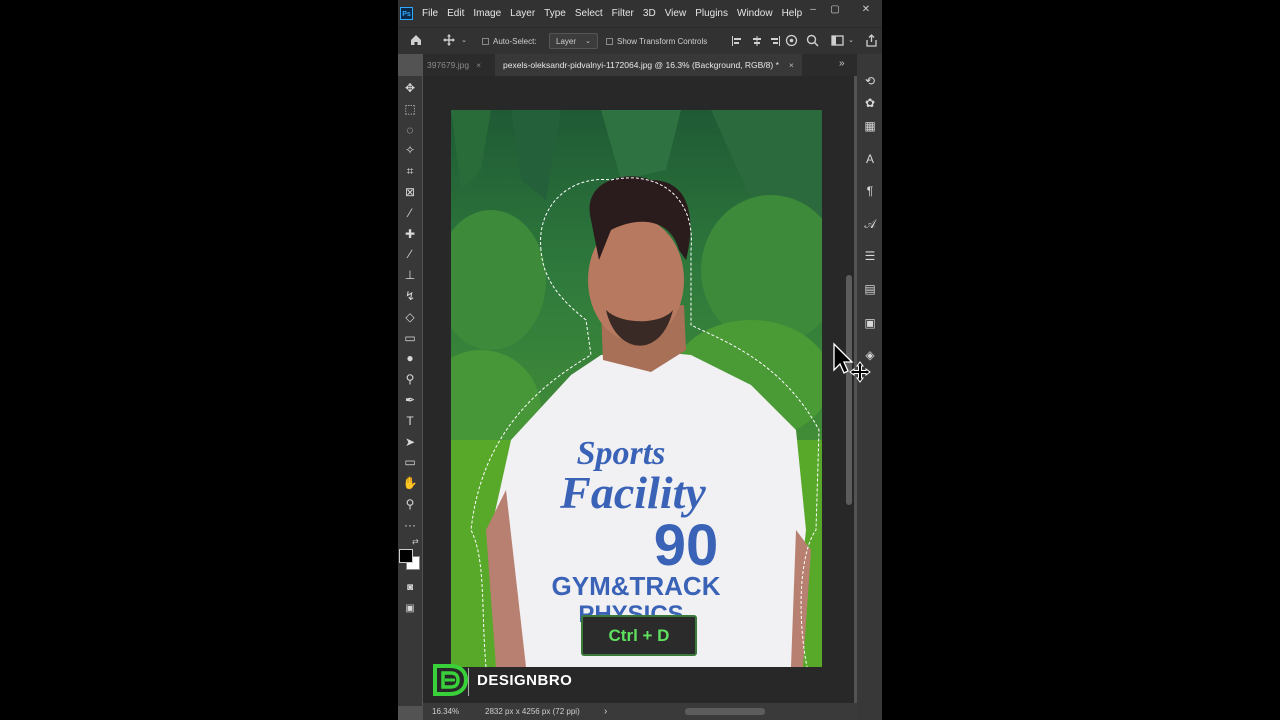  Describe the element at coordinates (870, 159) in the screenshot. I see `character-panel-icon: A` at that location.